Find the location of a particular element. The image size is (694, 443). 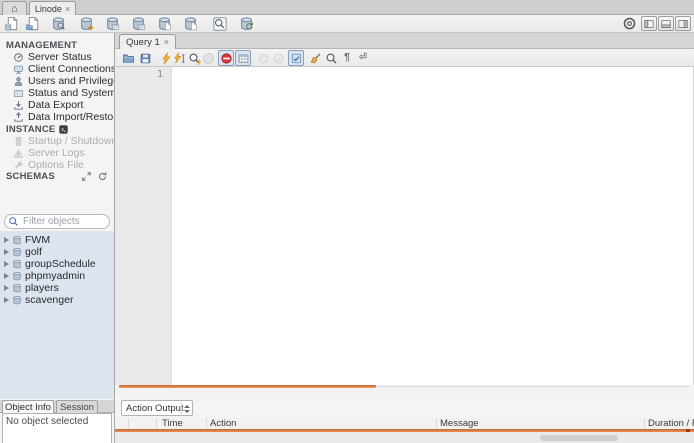

column-header-message: Message is located at coordinates (459, 423).